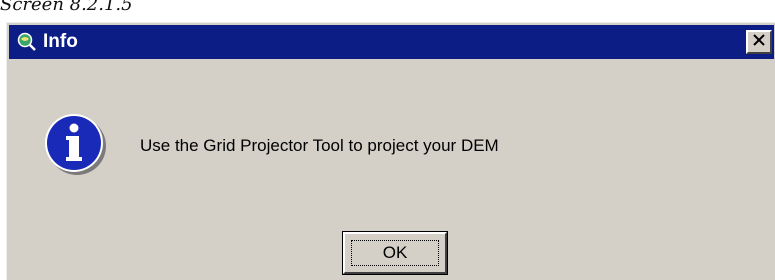  I want to click on title-bar: Info, so click(391, 42).